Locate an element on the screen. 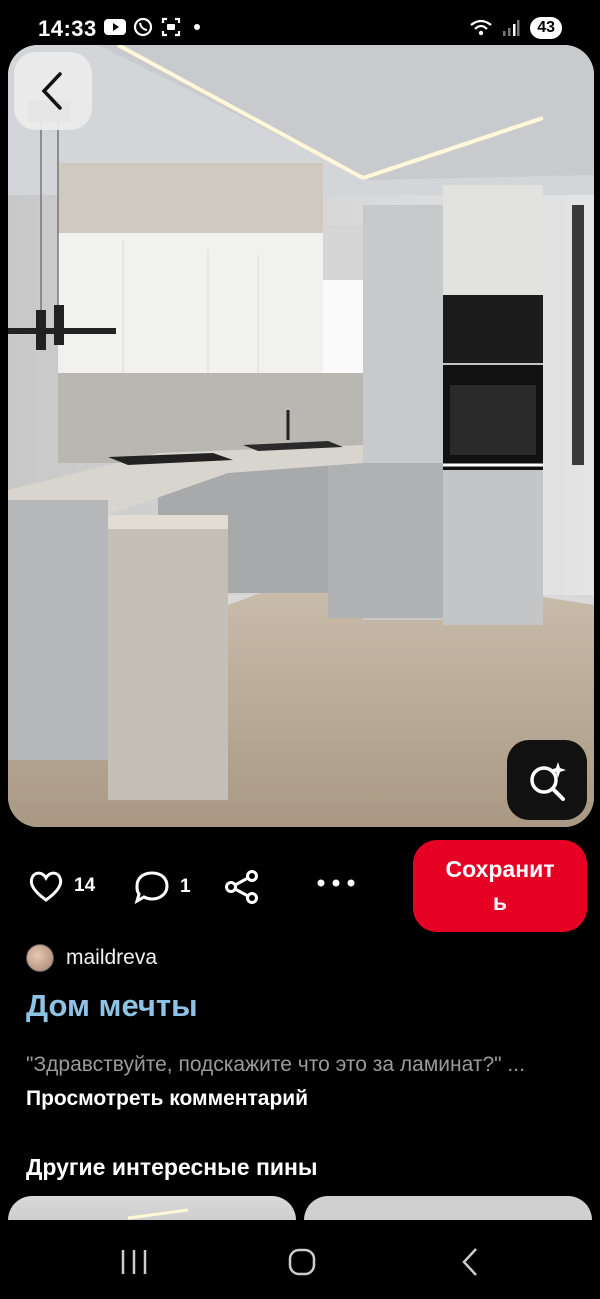  comment-count: 1 is located at coordinates (185, 886).